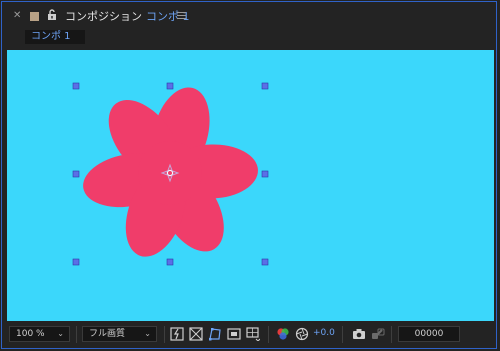 Image resolution: width=500 pixels, height=351 pixels. What do you see at coordinates (283, 334) in the screenshot?
I see `color-channels-icon` at bounding box center [283, 334].